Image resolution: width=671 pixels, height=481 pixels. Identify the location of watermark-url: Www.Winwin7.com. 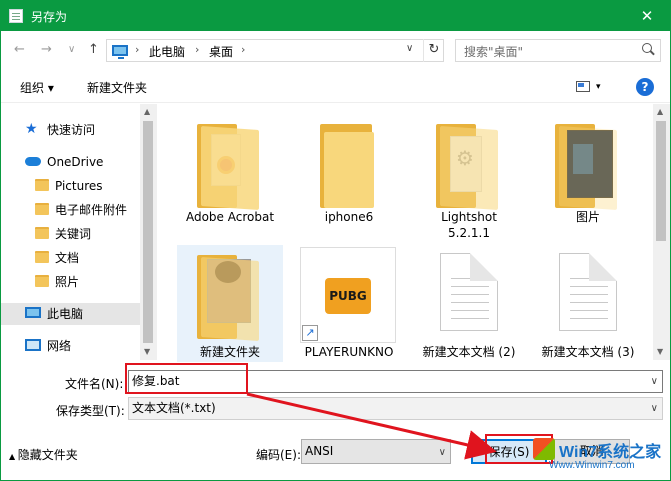
(592, 465).